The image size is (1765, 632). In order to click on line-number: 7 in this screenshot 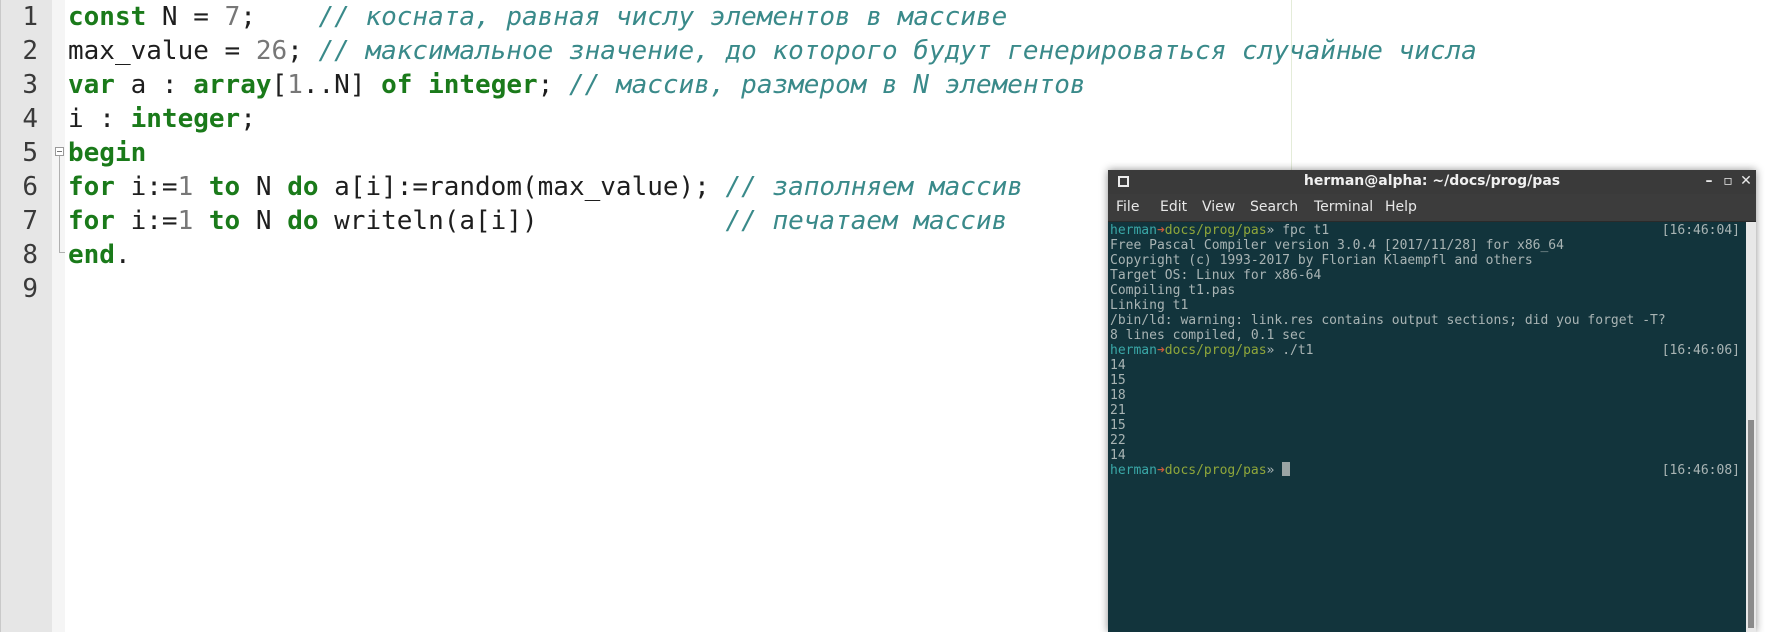, I will do `click(30, 221)`.